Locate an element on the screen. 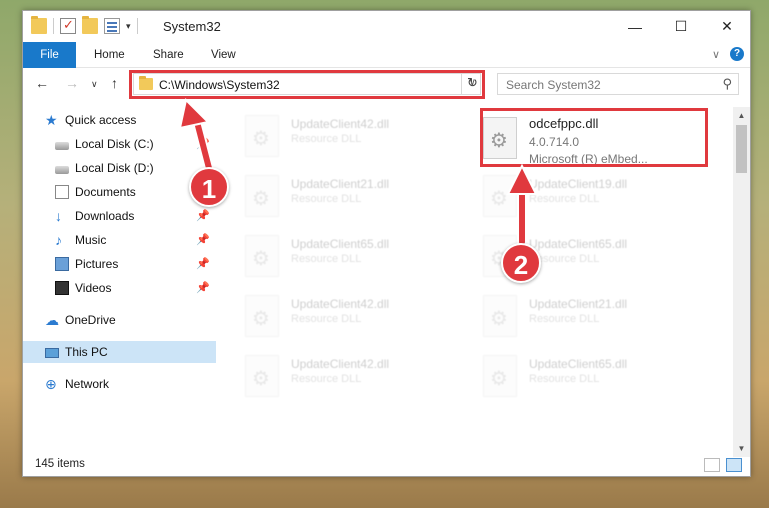  close-button: ✕ is located at coordinates (727, 26).